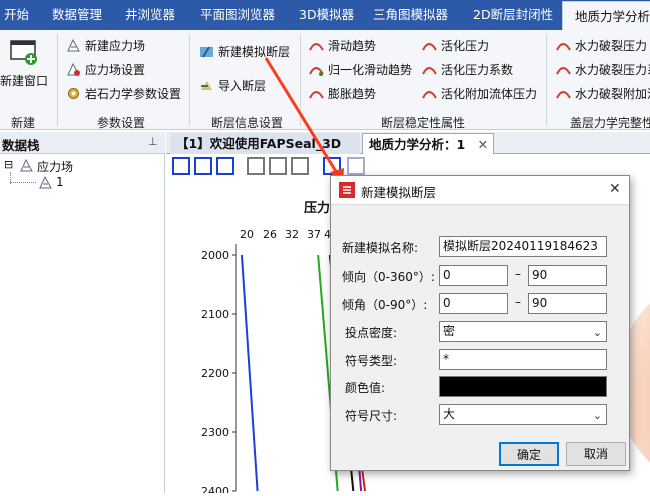 The width and height of the screenshot is (650, 496). I want to click on annotation-arrow-diagonal, so click(303, 118).